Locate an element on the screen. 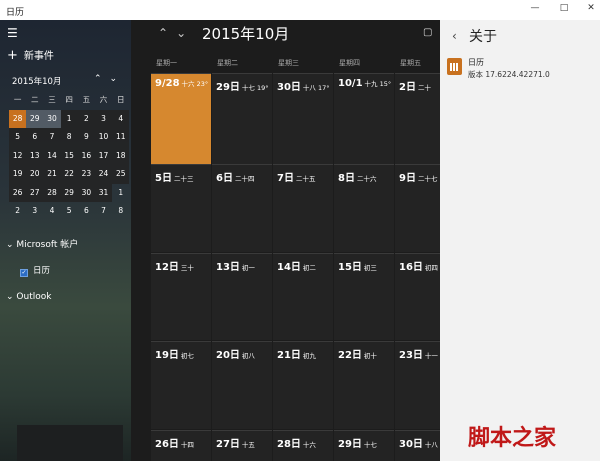  mini-calendar-day: 11 is located at coordinates (121, 137).